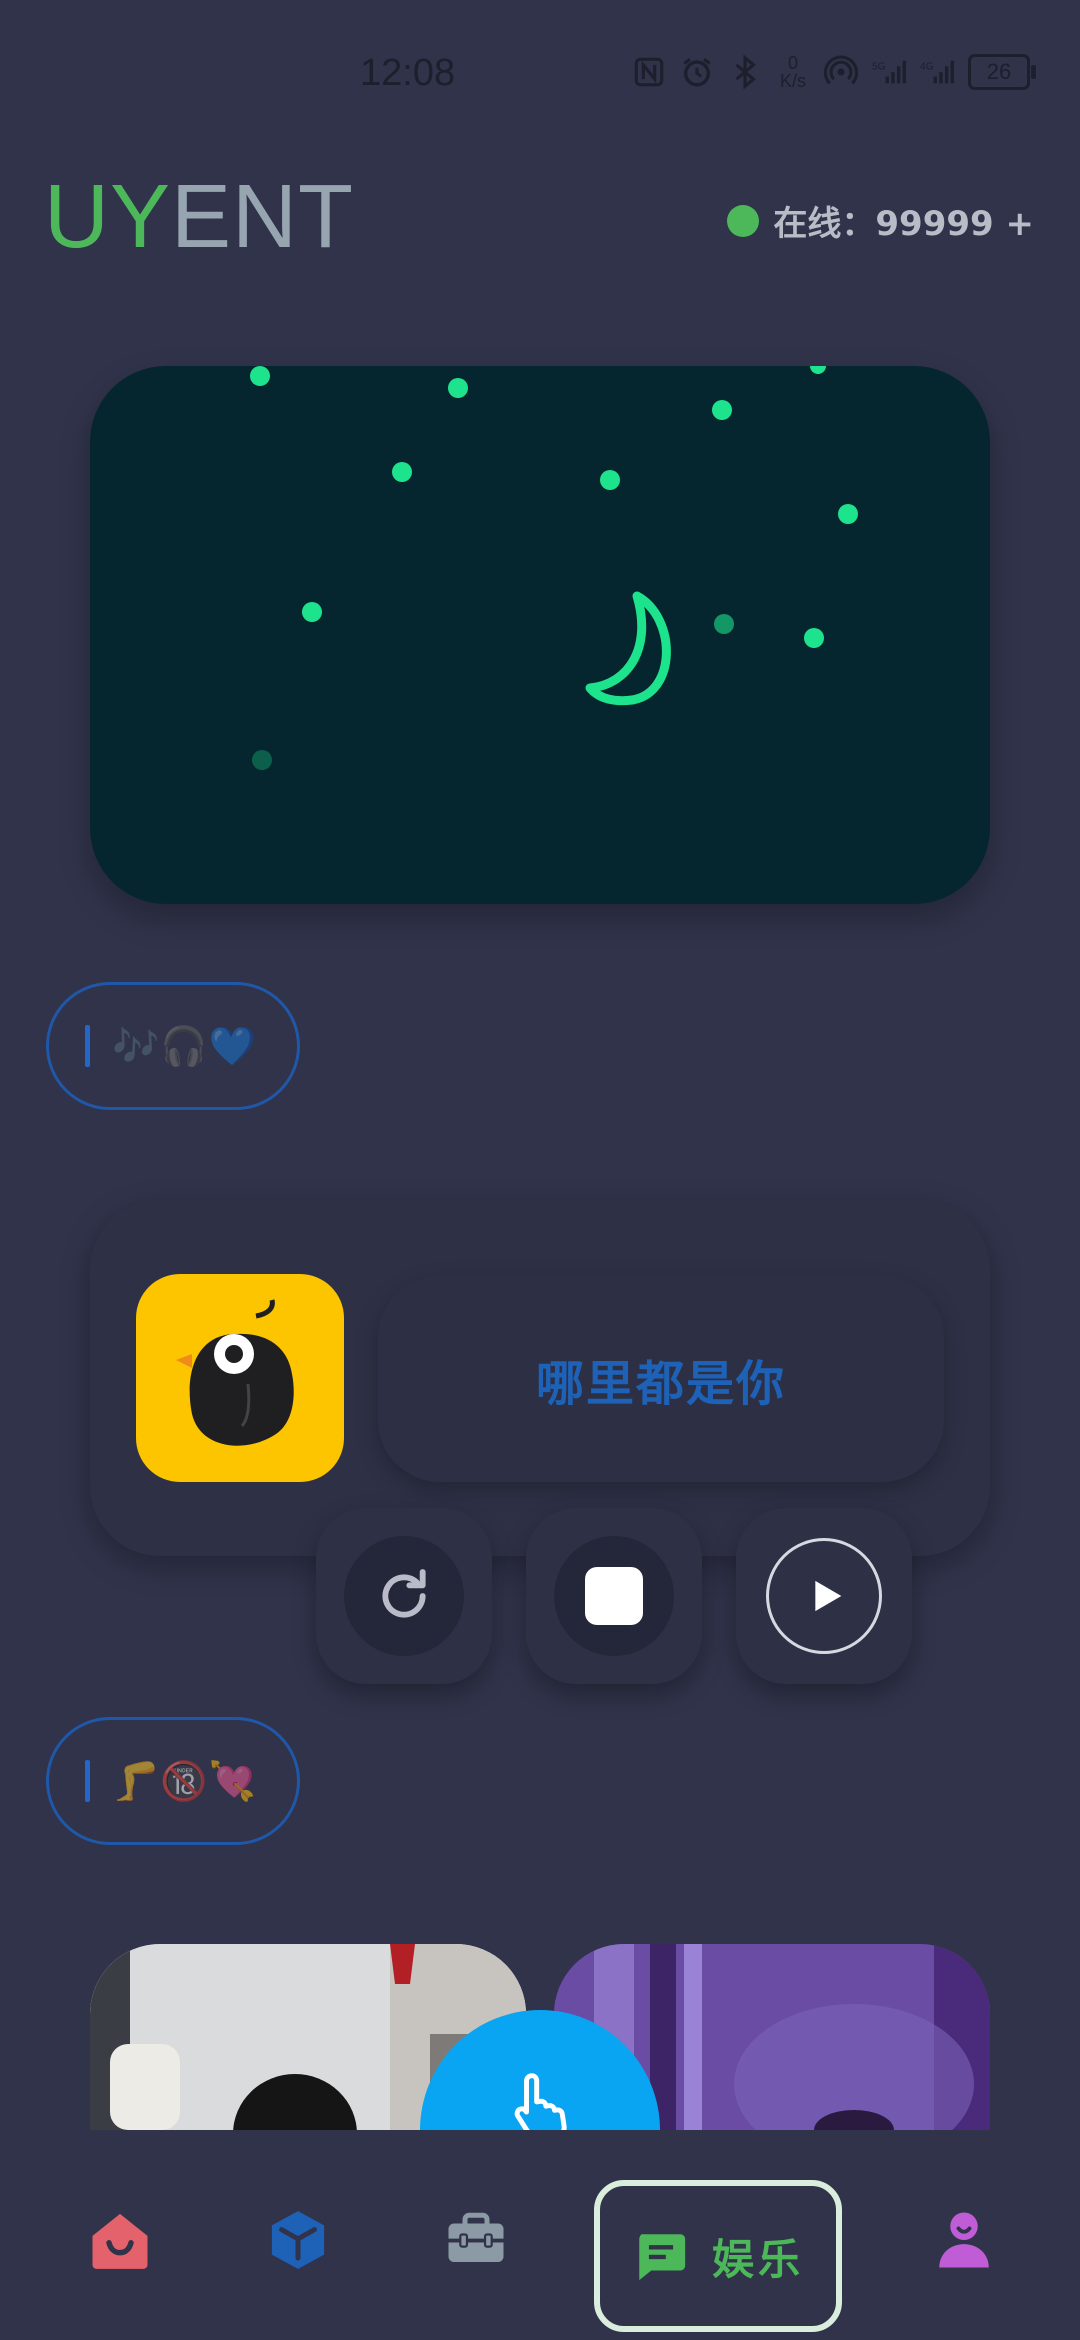 This screenshot has width=1080, height=2340. What do you see at coordinates (660, 1384) in the screenshot?
I see `song-title: 哪里都是你` at bounding box center [660, 1384].